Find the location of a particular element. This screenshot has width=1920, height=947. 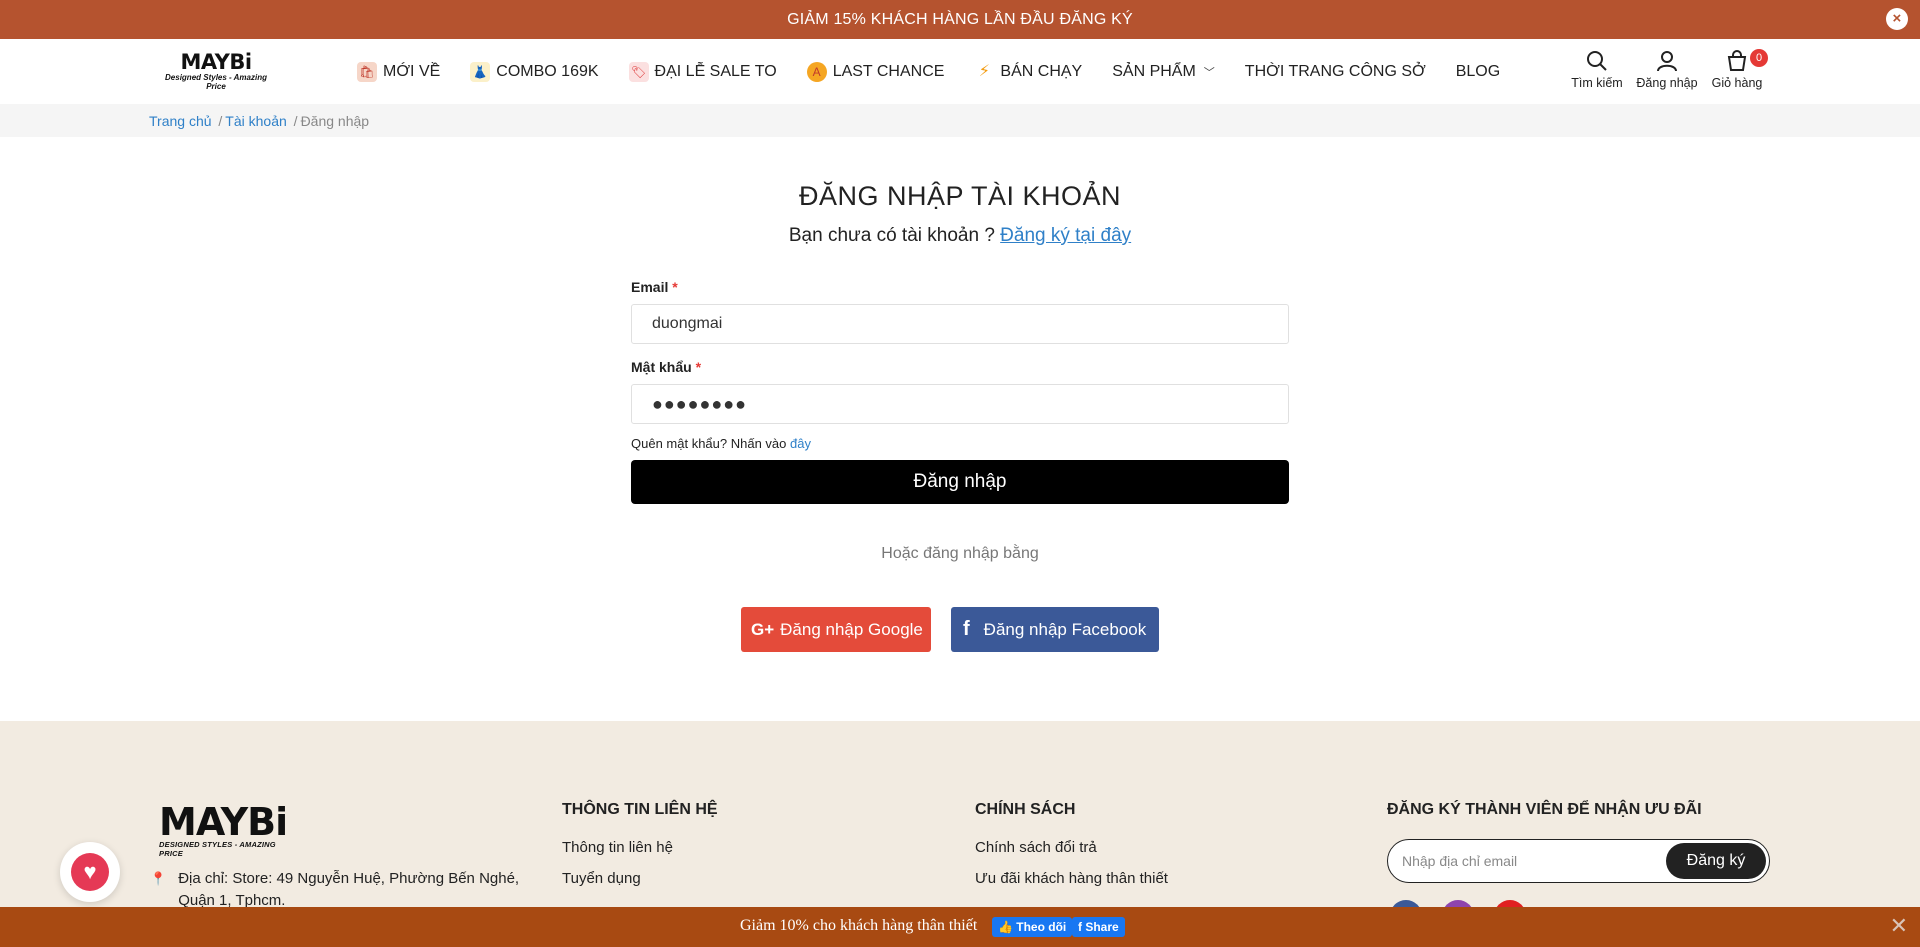

policy-heading: CHÍNH SÁCH is located at coordinates (1025, 809).